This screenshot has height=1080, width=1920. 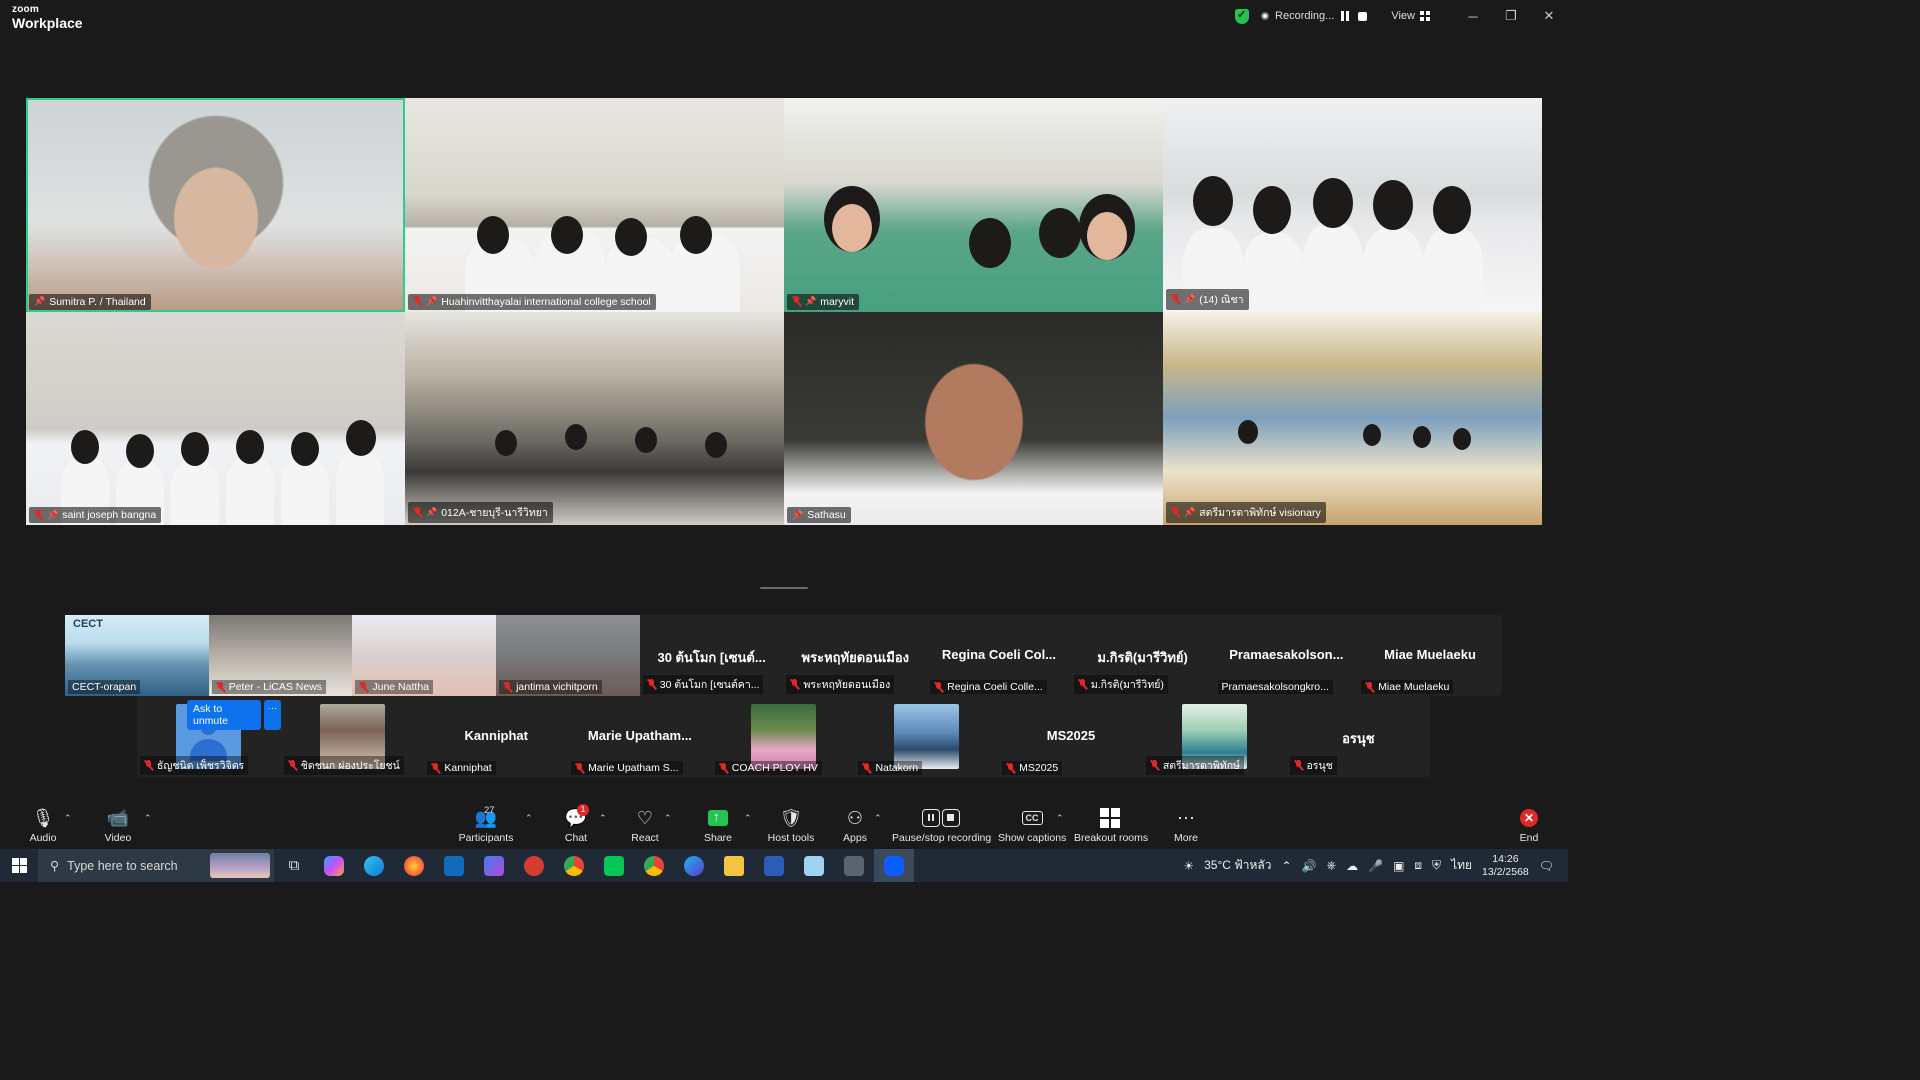 I want to click on calculator-icon, so click(x=854, y=865).